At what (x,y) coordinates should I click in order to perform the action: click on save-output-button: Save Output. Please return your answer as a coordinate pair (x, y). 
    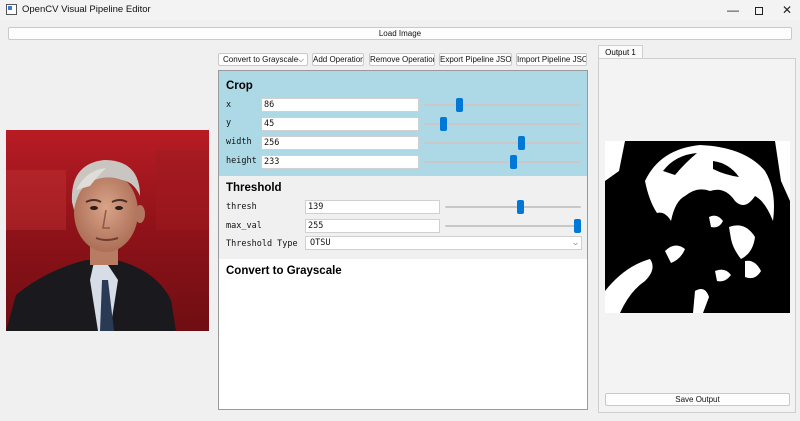
    Looking at the image, I should click on (697, 399).